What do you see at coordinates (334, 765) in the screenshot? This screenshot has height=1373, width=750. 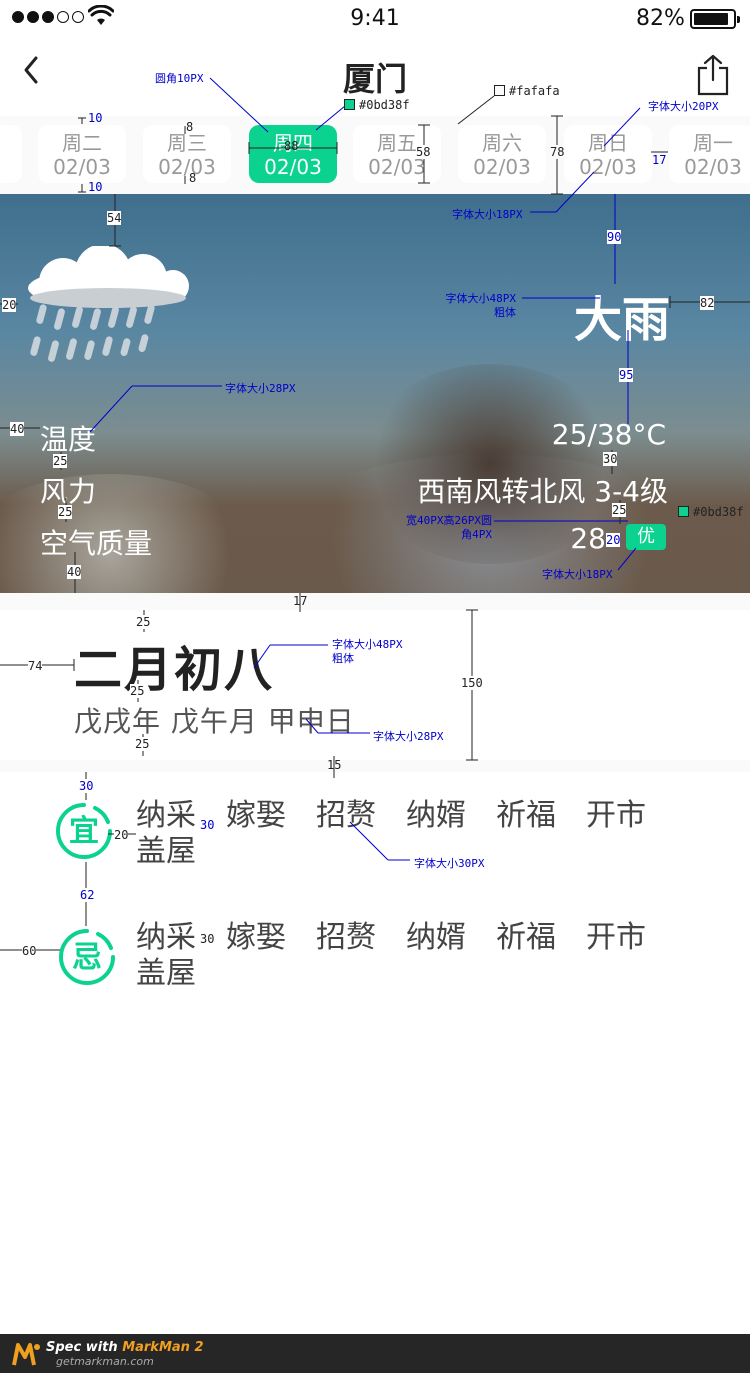 I see `spec-number: 15` at bounding box center [334, 765].